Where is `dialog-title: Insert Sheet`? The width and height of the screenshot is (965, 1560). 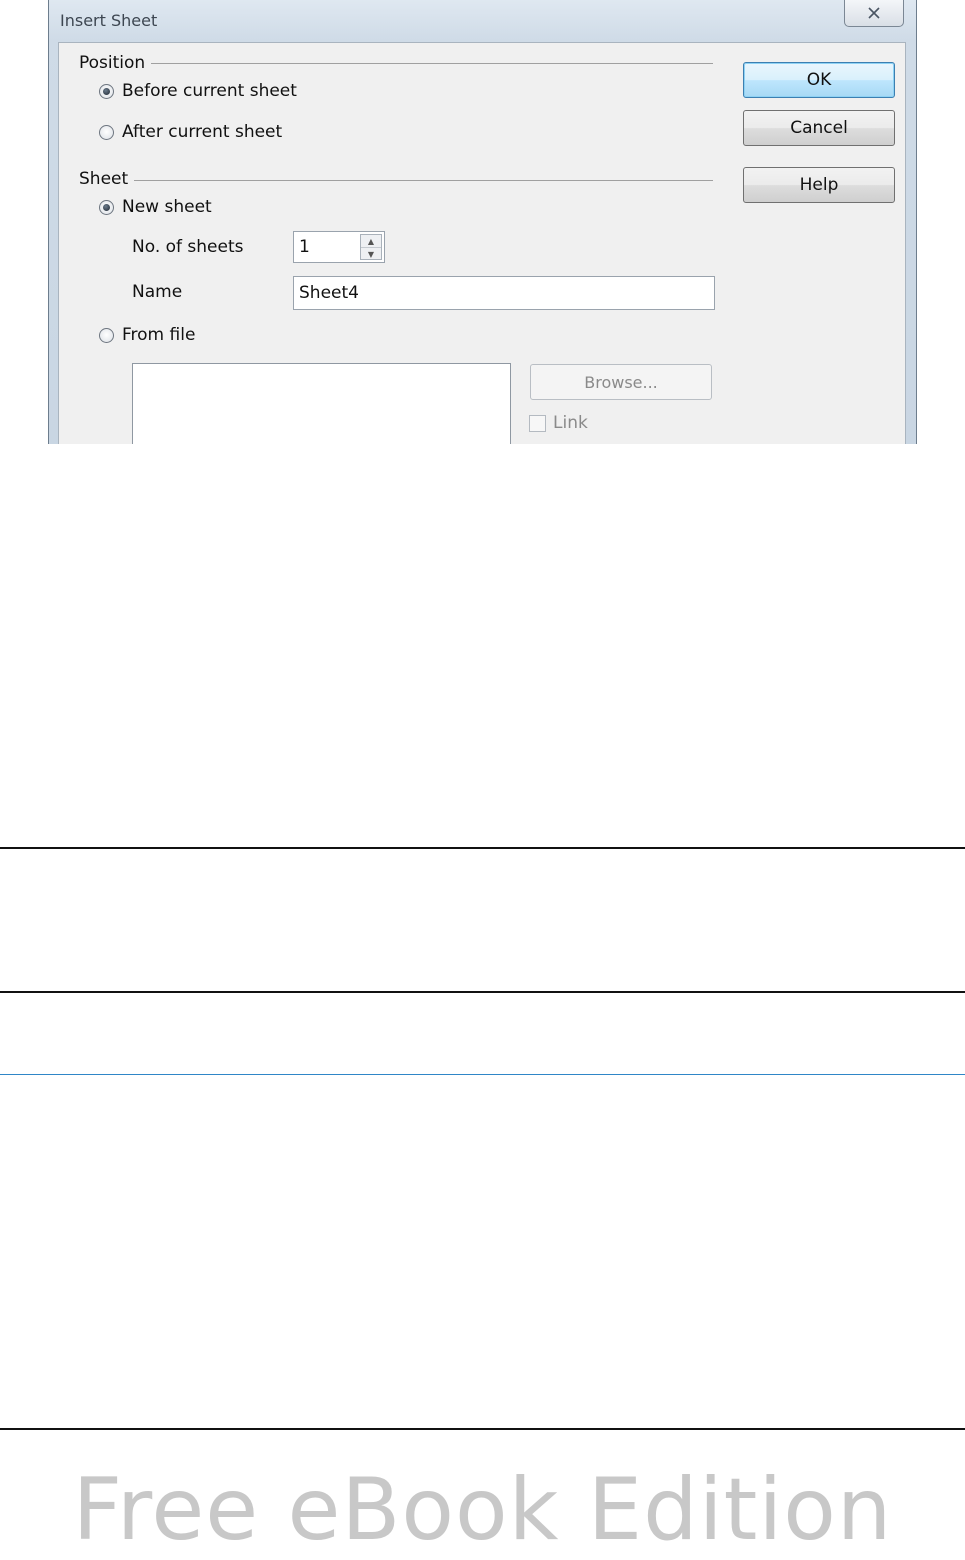
dialog-title: Insert Sheet is located at coordinates (109, 20).